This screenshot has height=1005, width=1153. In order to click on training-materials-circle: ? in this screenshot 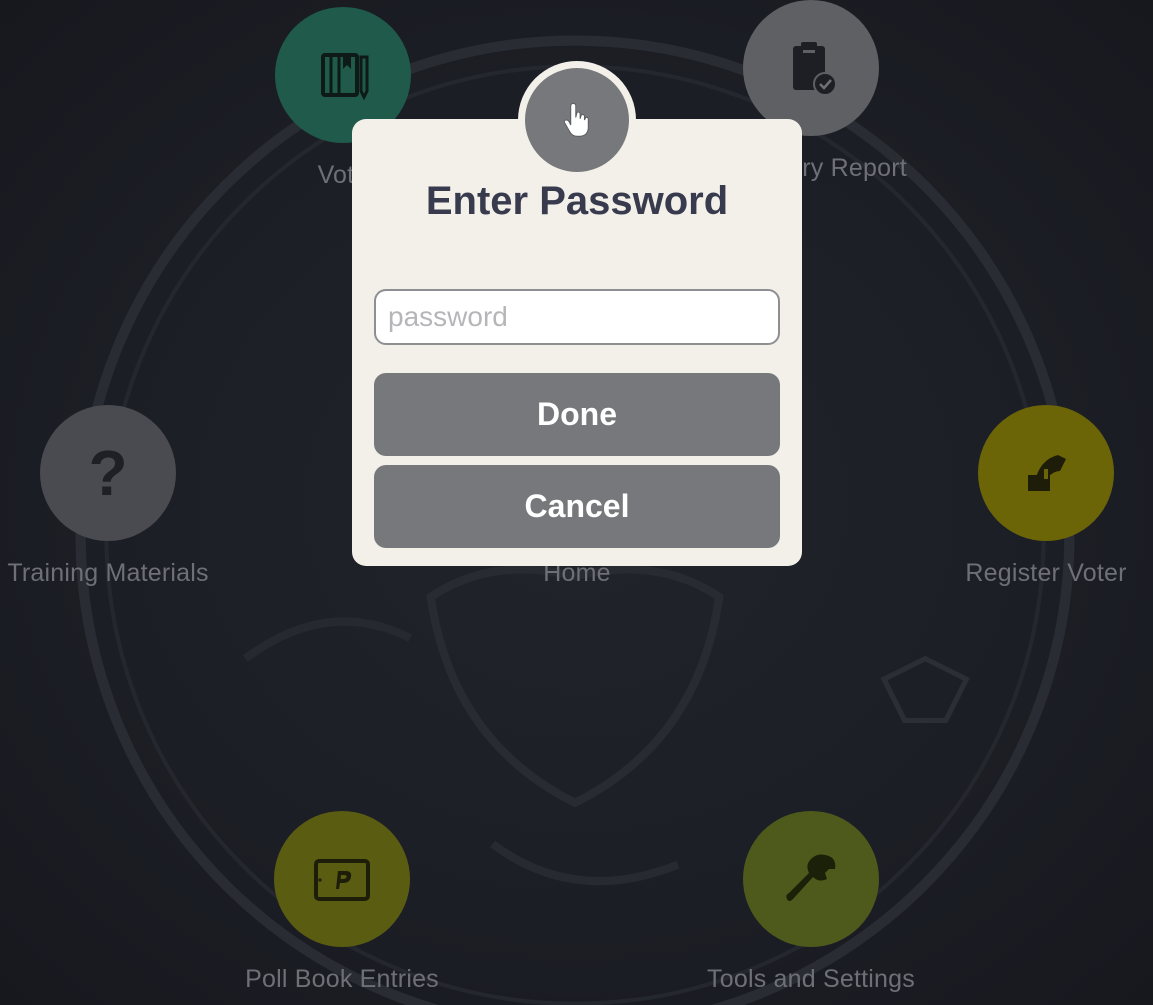, I will do `click(108, 473)`.